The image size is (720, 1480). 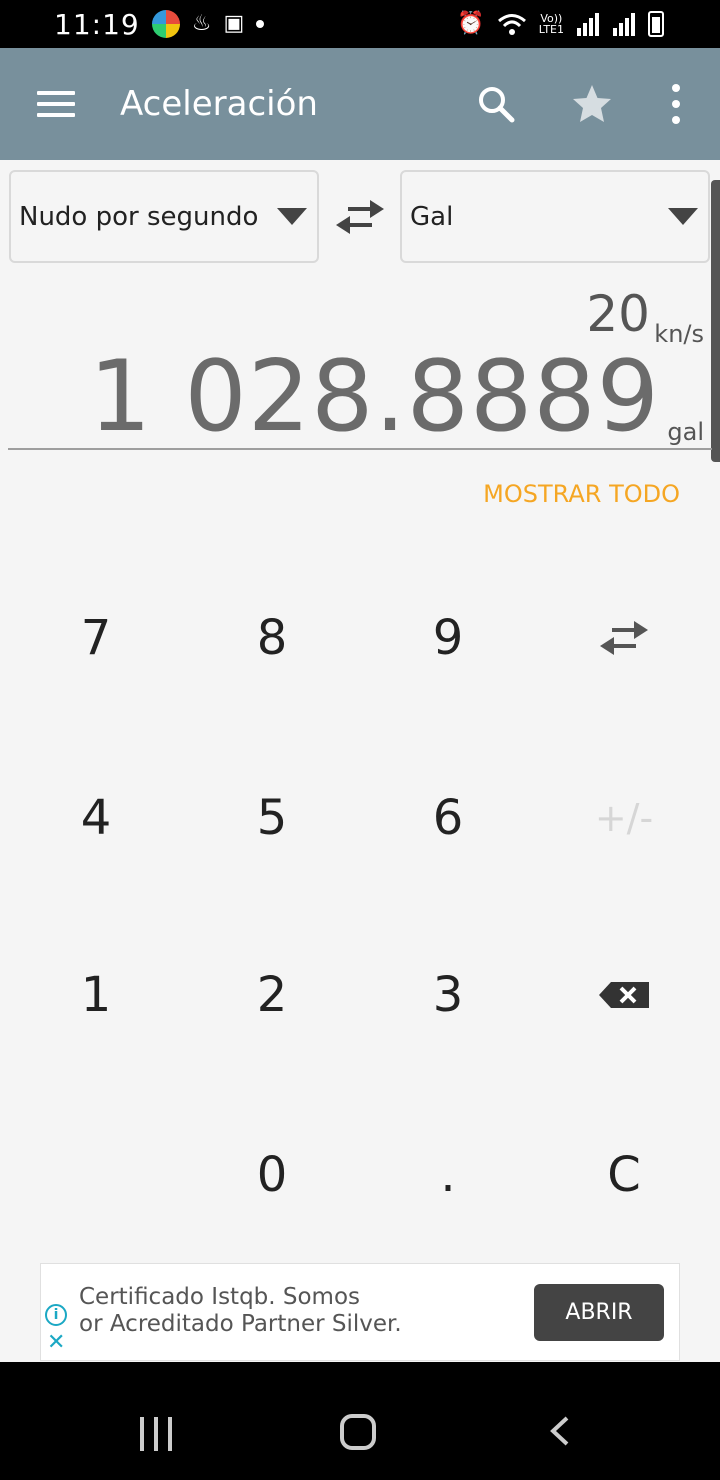 I want to click on more-options-icon, so click(x=676, y=104).